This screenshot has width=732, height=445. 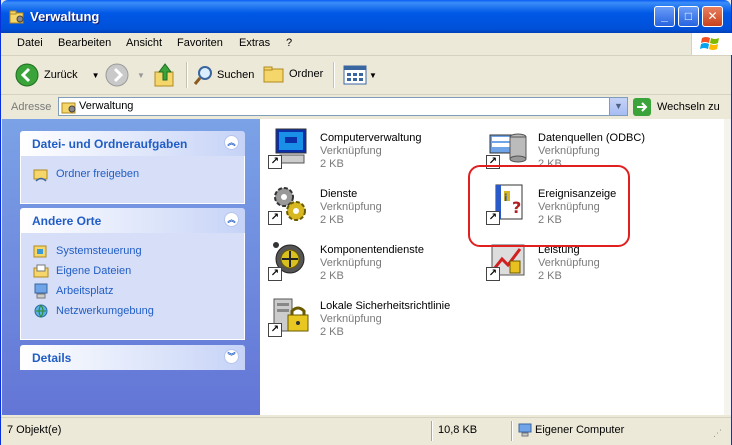 I want to click on menu-help: ?, so click(x=289, y=43).